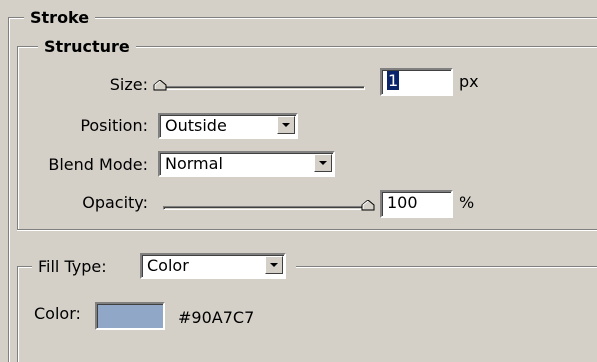  Describe the element at coordinates (196, 125) in the screenshot. I see `position-select-value: Outside` at that location.